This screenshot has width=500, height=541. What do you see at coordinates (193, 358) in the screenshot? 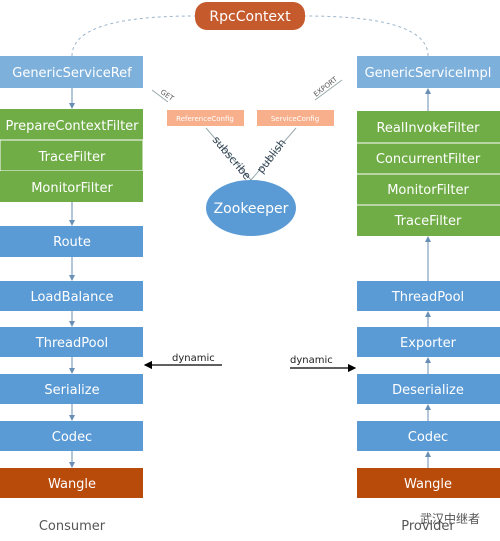
I see `dynamic-label-left: dynamic` at bounding box center [193, 358].